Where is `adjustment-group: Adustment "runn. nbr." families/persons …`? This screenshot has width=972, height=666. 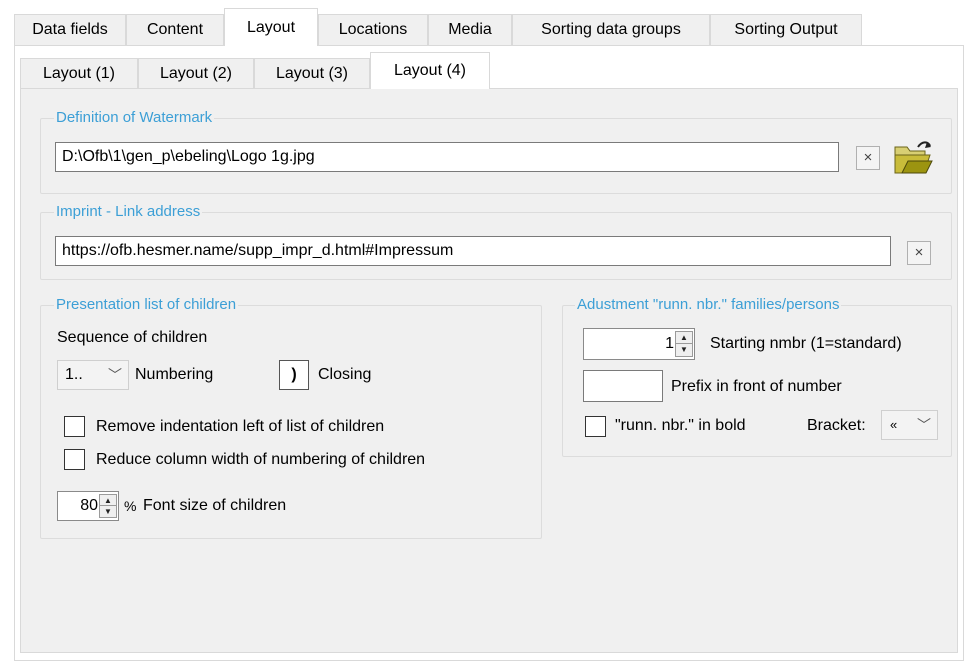
adjustment-group: Adustment "runn. nbr." families/persons … is located at coordinates (757, 376).